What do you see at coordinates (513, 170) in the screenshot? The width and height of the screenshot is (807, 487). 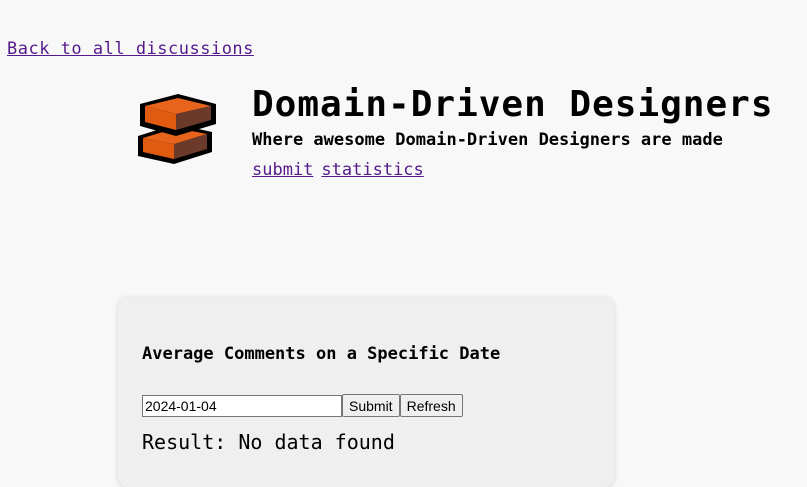 I see `header-nav: submit statistics` at bounding box center [513, 170].